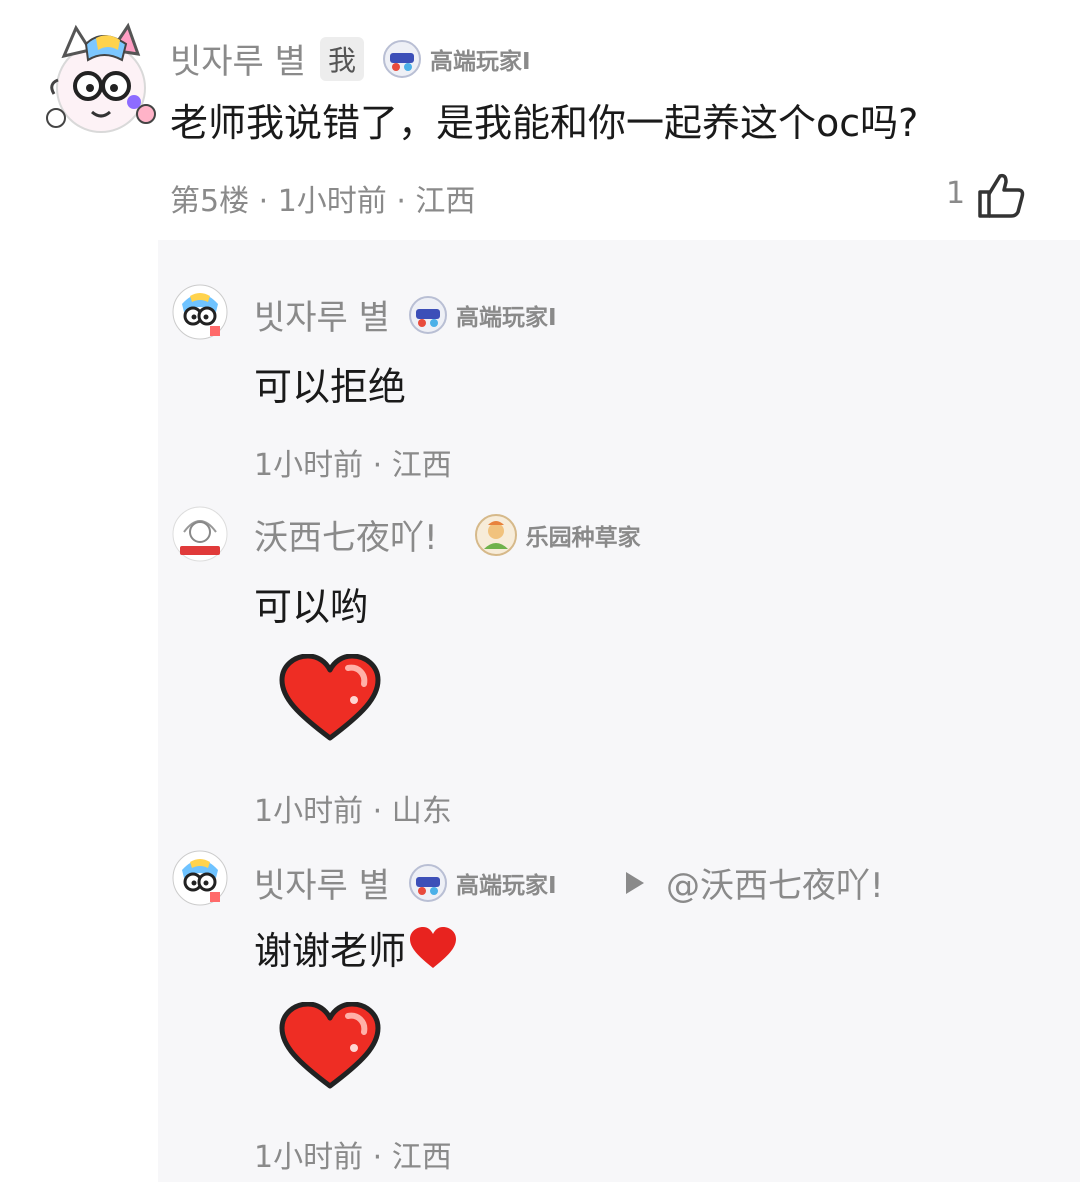  What do you see at coordinates (330, 951) in the screenshot?
I see `reply-text: 谢谢老师` at bounding box center [330, 951].